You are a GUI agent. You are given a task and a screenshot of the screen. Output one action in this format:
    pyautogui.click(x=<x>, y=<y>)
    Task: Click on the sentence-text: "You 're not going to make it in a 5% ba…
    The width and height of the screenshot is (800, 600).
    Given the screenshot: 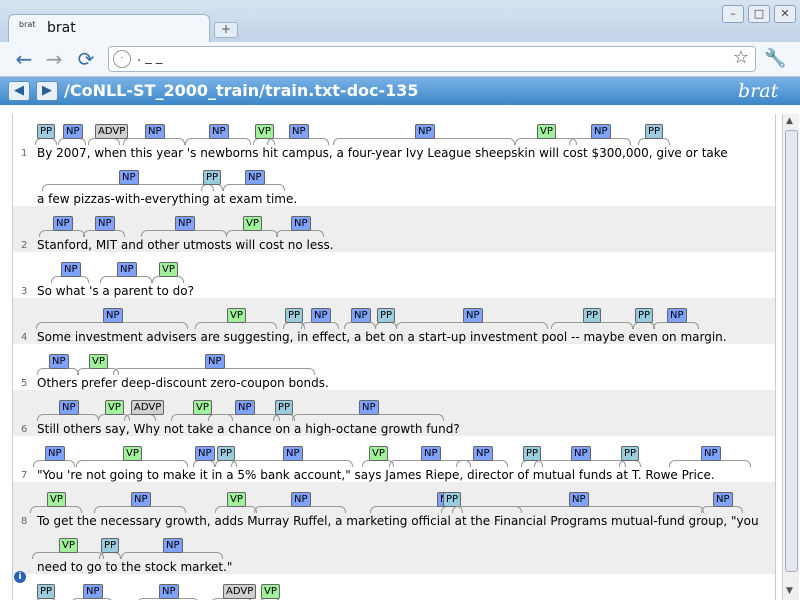 What is the action you would take?
    pyautogui.click(x=376, y=475)
    